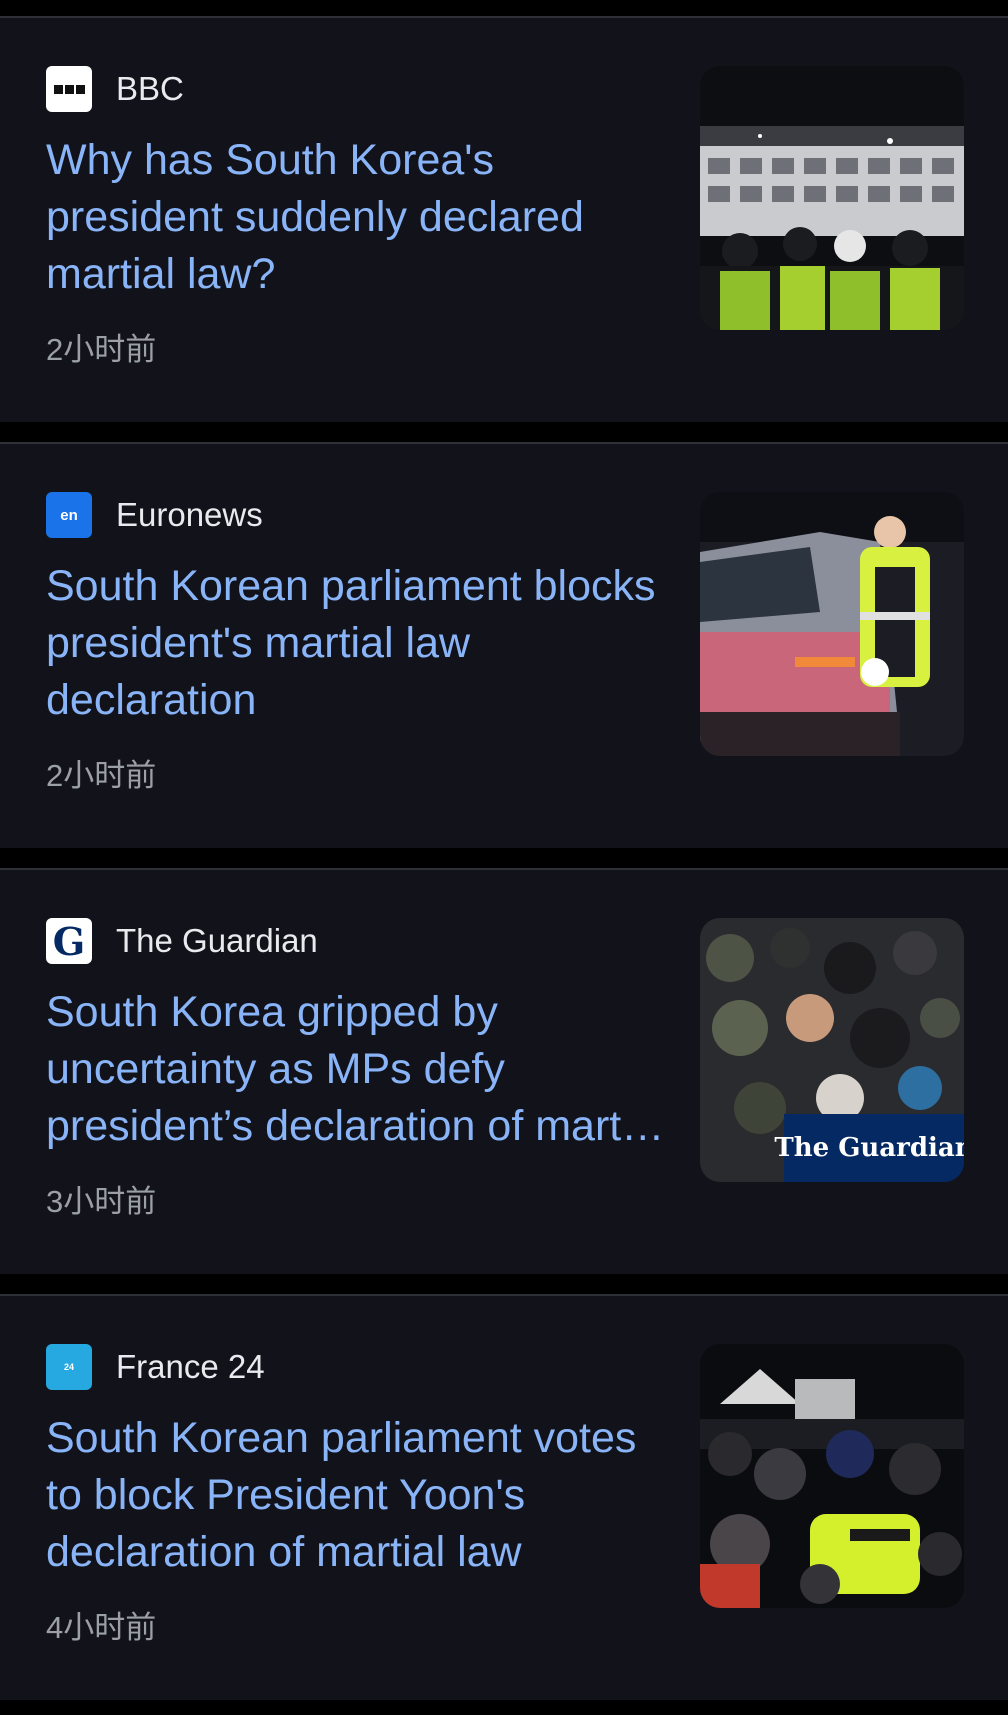 The height and width of the screenshot is (1715, 1008). Describe the element at coordinates (189, 514) in the screenshot. I see `source-name: Euronews` at that location.